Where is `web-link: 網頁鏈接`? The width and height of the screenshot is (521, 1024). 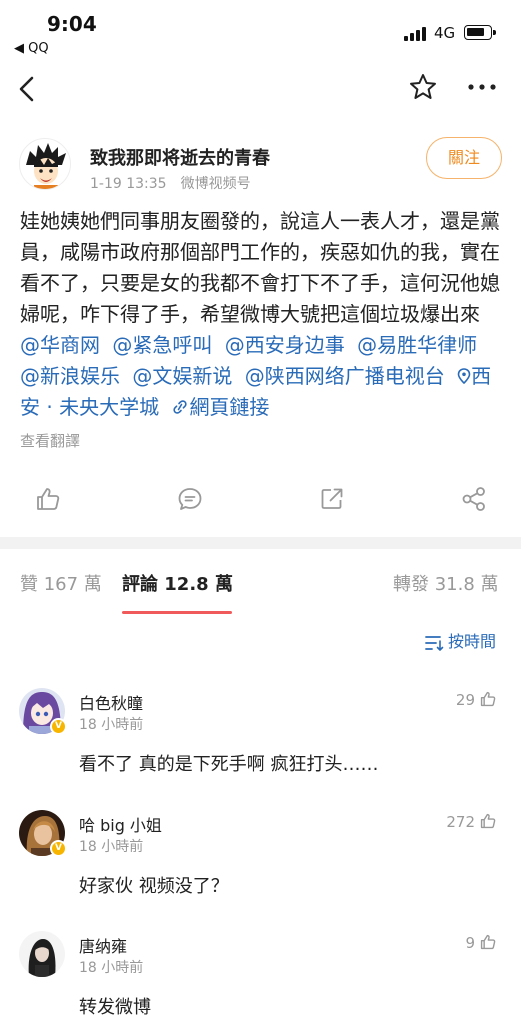 web-link: 網頁鏈接 is located at coordinates (220, 407).